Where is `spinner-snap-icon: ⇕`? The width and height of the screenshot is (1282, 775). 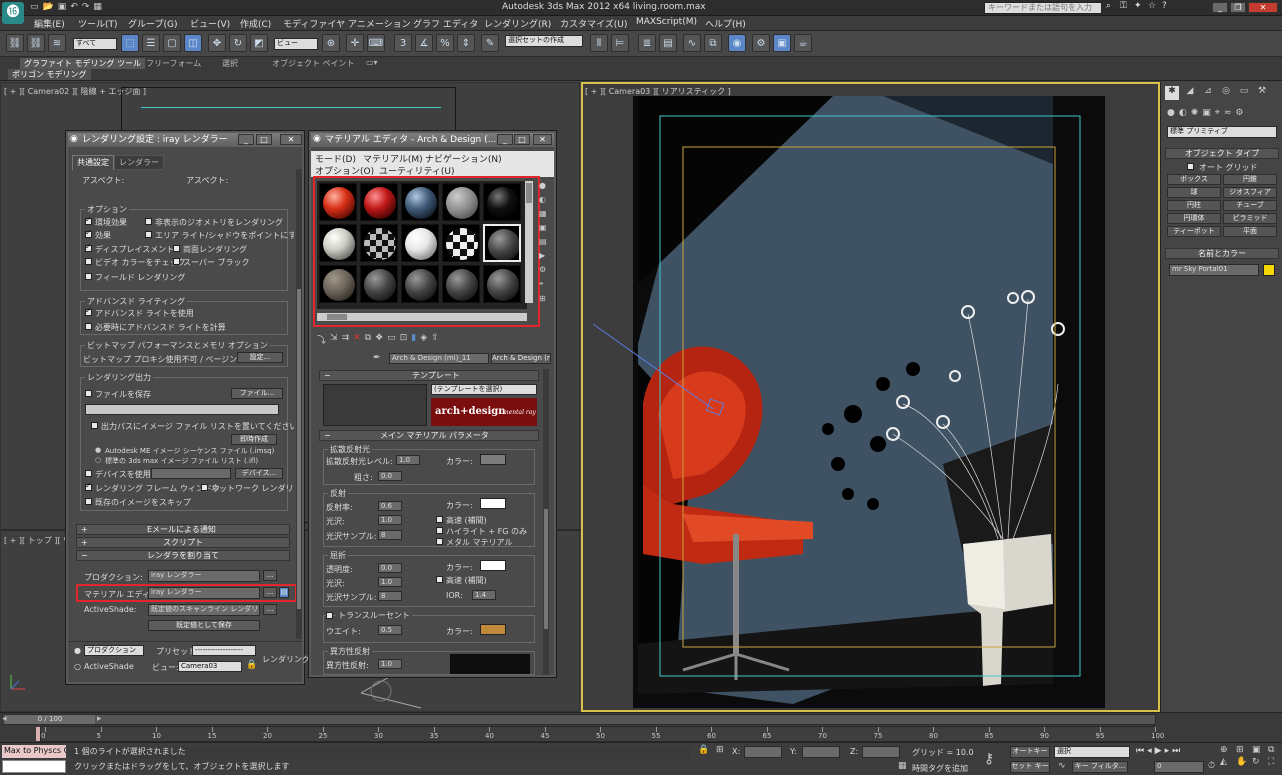 spinner-snap-icon: ⇕ is located at coordinates (466, 43).